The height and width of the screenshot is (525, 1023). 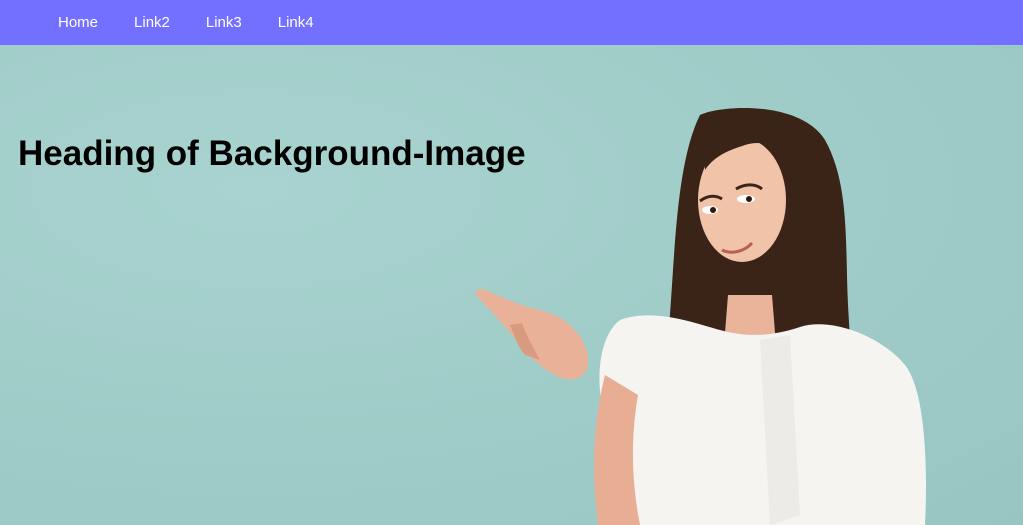 I want to click on nav-link-2: Link2, so click(x=152, y=22).